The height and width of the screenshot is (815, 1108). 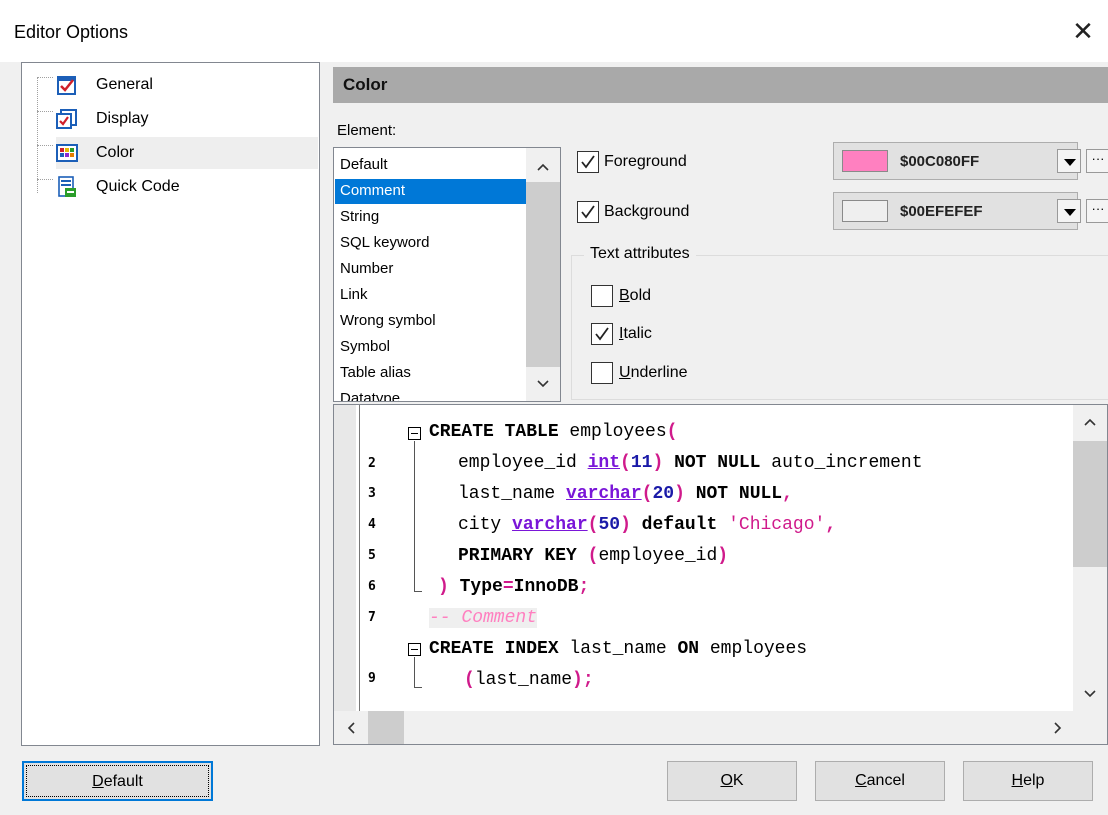 What do you see at coordinates (122, 118) in the screenshot?
I see `tree-item-label: Display` at bounding box center [122, 118].